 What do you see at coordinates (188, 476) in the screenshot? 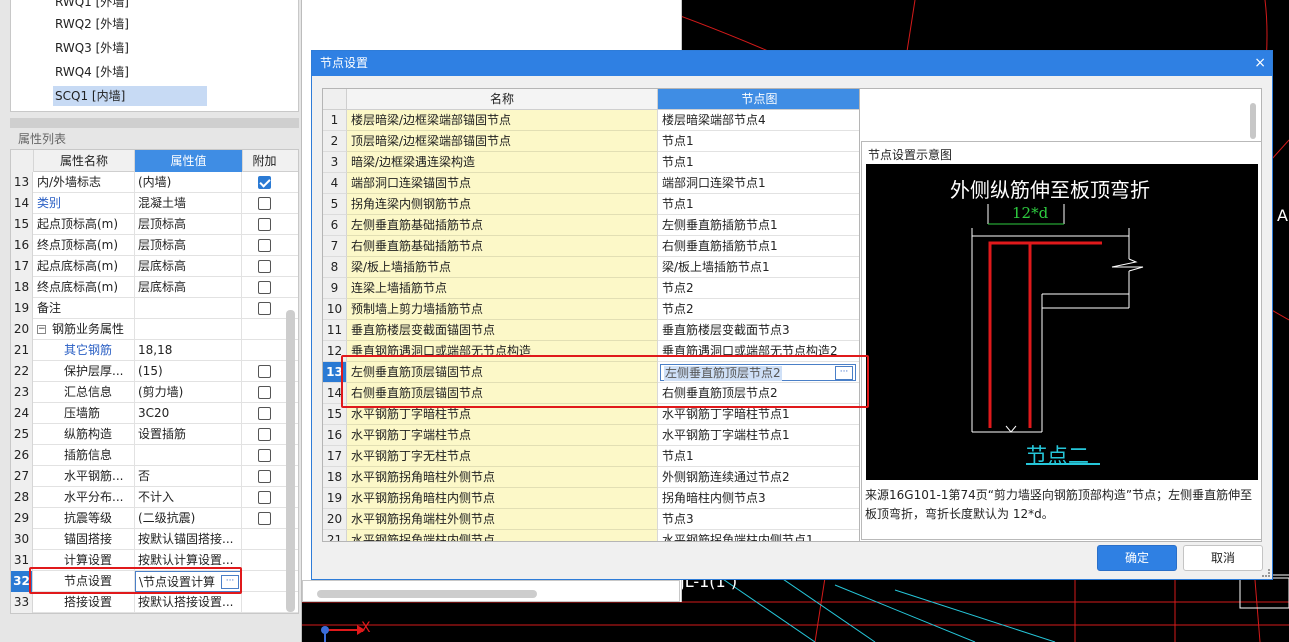
I see `property-value: 否` at bounding box center [188, 476].